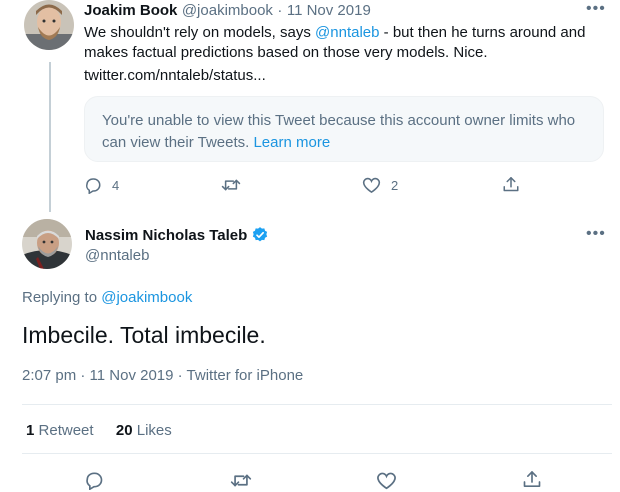  I want to click on reply-action, so click(94, 480).